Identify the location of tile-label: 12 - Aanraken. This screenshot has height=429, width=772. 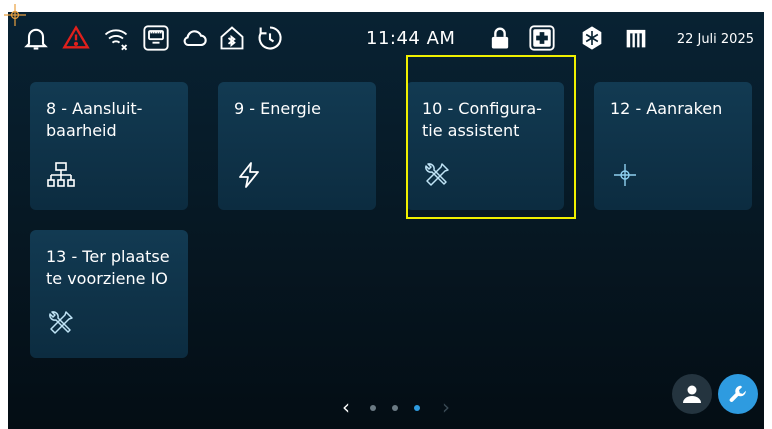
(666, 108).